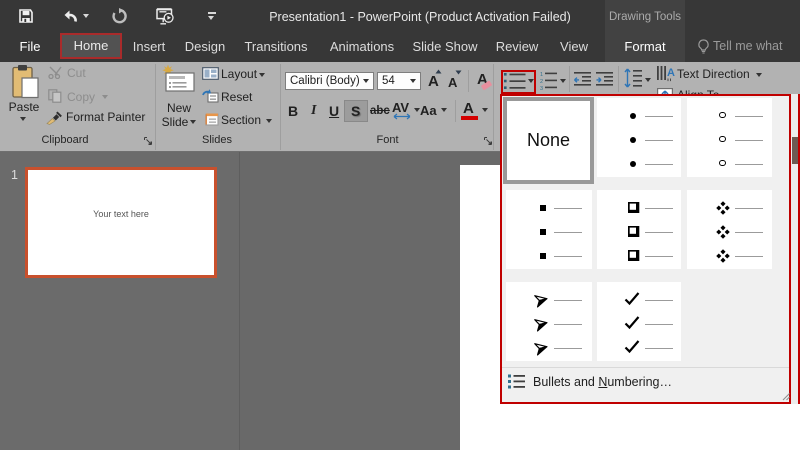 This screenshot has width=800, height=450. I want to click on svg-text: A, so click(671, 73).